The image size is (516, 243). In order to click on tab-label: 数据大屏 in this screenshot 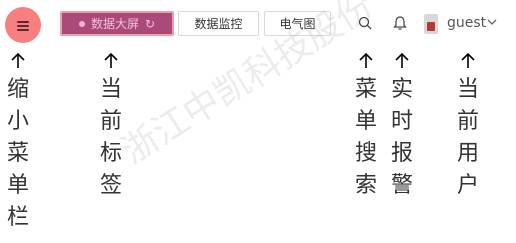, I will do `click(114, 24)`.